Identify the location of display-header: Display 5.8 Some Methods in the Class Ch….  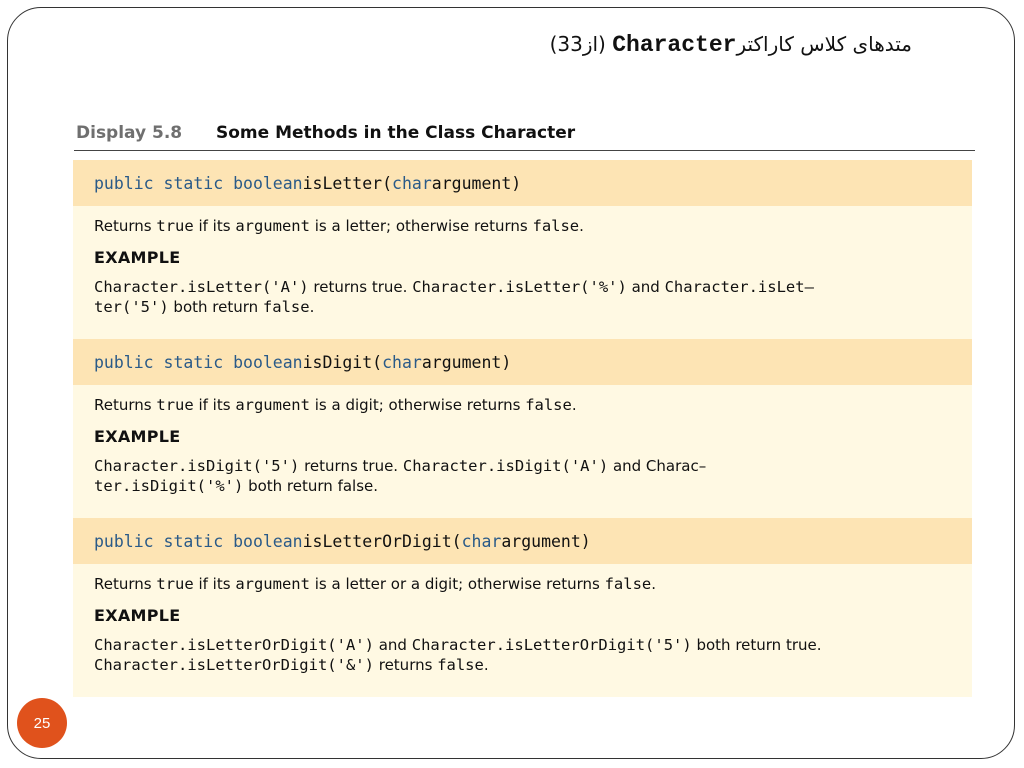
(525, 135).